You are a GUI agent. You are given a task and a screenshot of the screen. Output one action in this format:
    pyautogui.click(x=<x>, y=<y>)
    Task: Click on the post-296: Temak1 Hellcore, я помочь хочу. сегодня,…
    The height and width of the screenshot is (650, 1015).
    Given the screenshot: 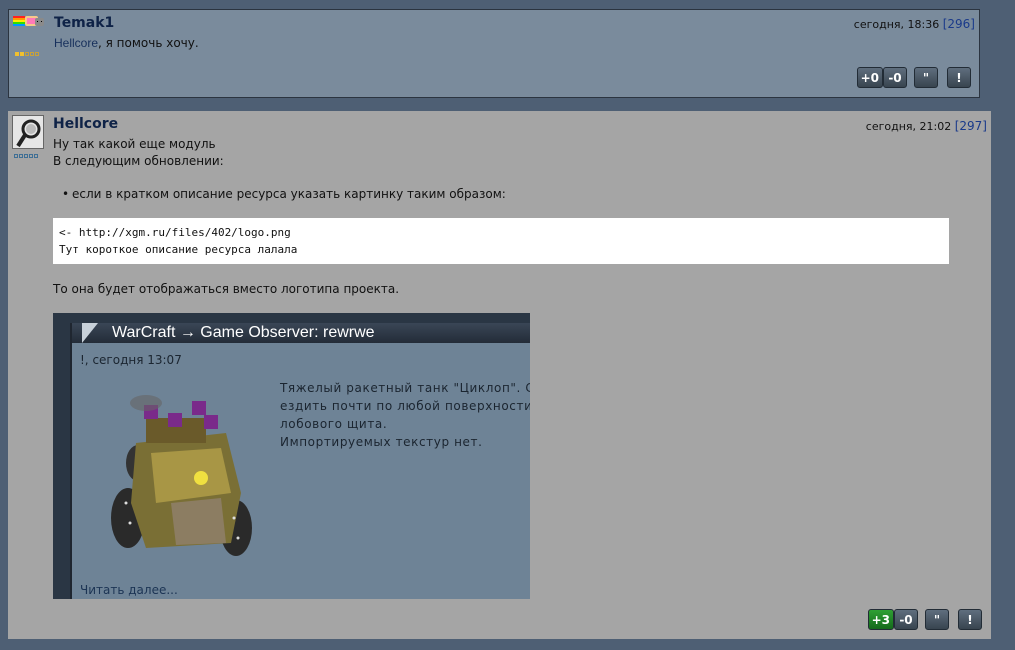 What is the action you would take?
    pyautogui.click(x=494, y=53)
    